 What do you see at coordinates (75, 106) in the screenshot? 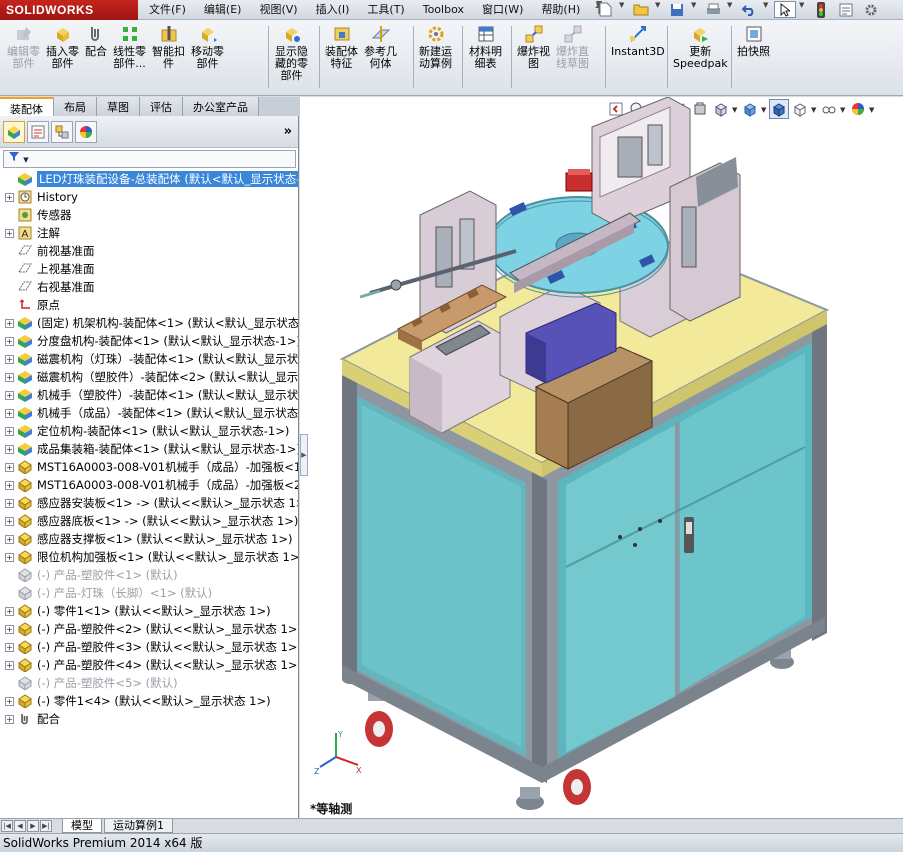
I see `tab-layout: 布局` at bounding box center [75, 106].